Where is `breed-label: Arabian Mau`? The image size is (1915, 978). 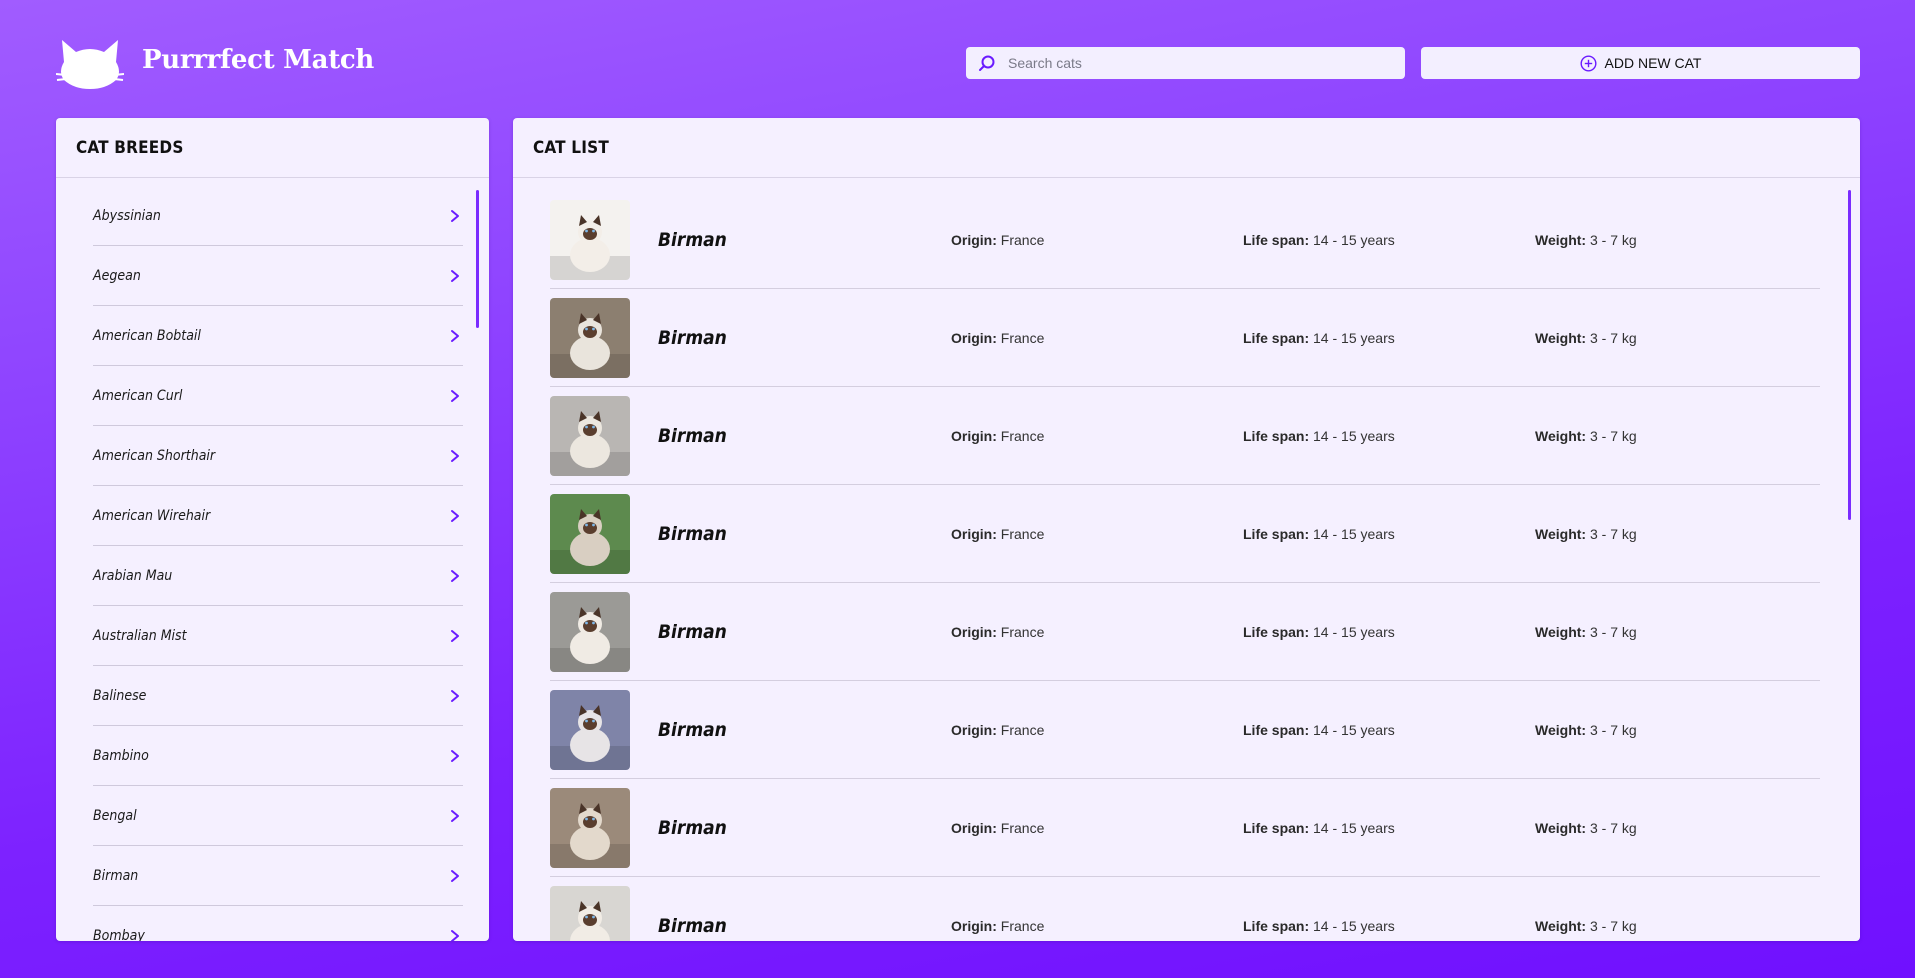
breed-label: Arabian Mau is located at coordinates (133, 575).